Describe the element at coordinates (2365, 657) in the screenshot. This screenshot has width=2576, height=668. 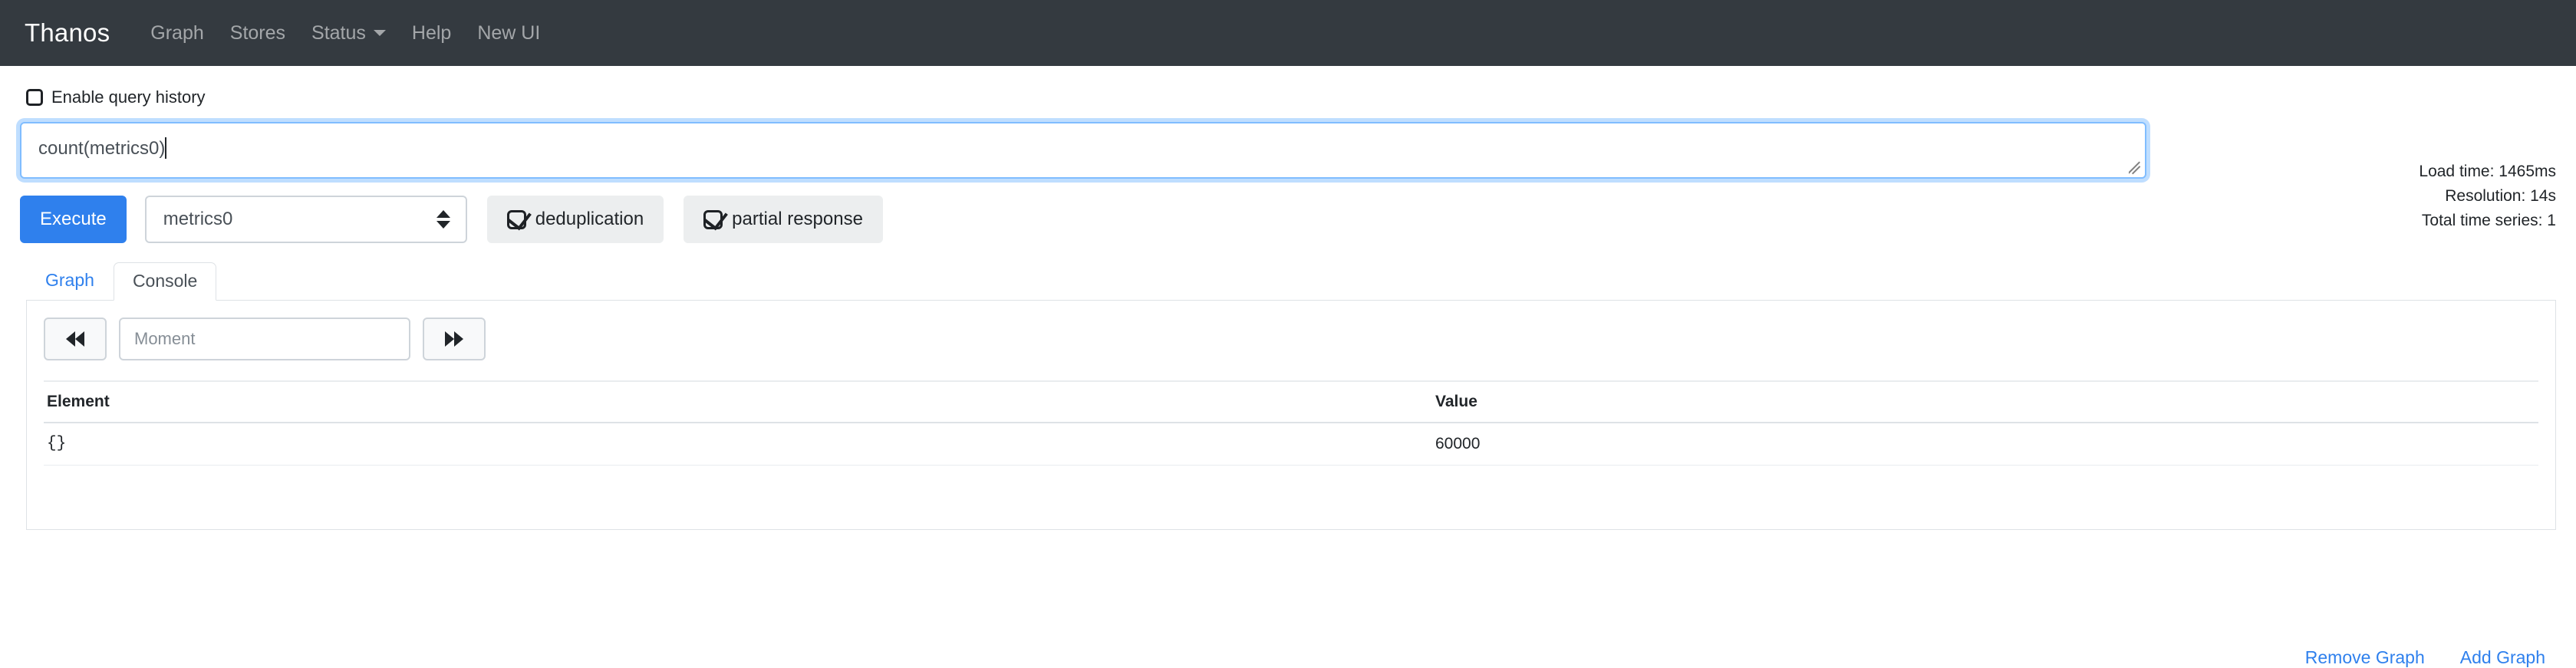
I see `remove-graph-link: Remove Graph` at that location.